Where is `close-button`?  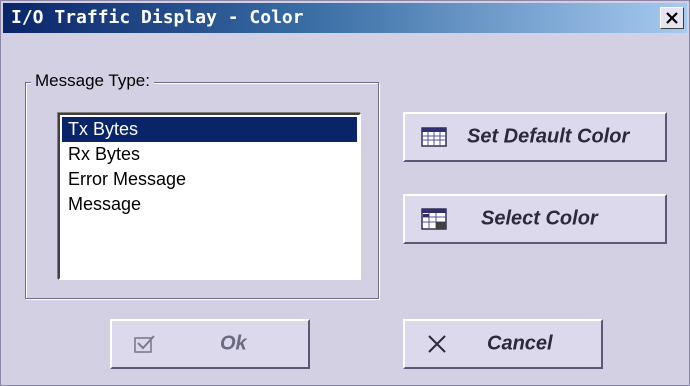
close-button is located at coordinates (672, 18).